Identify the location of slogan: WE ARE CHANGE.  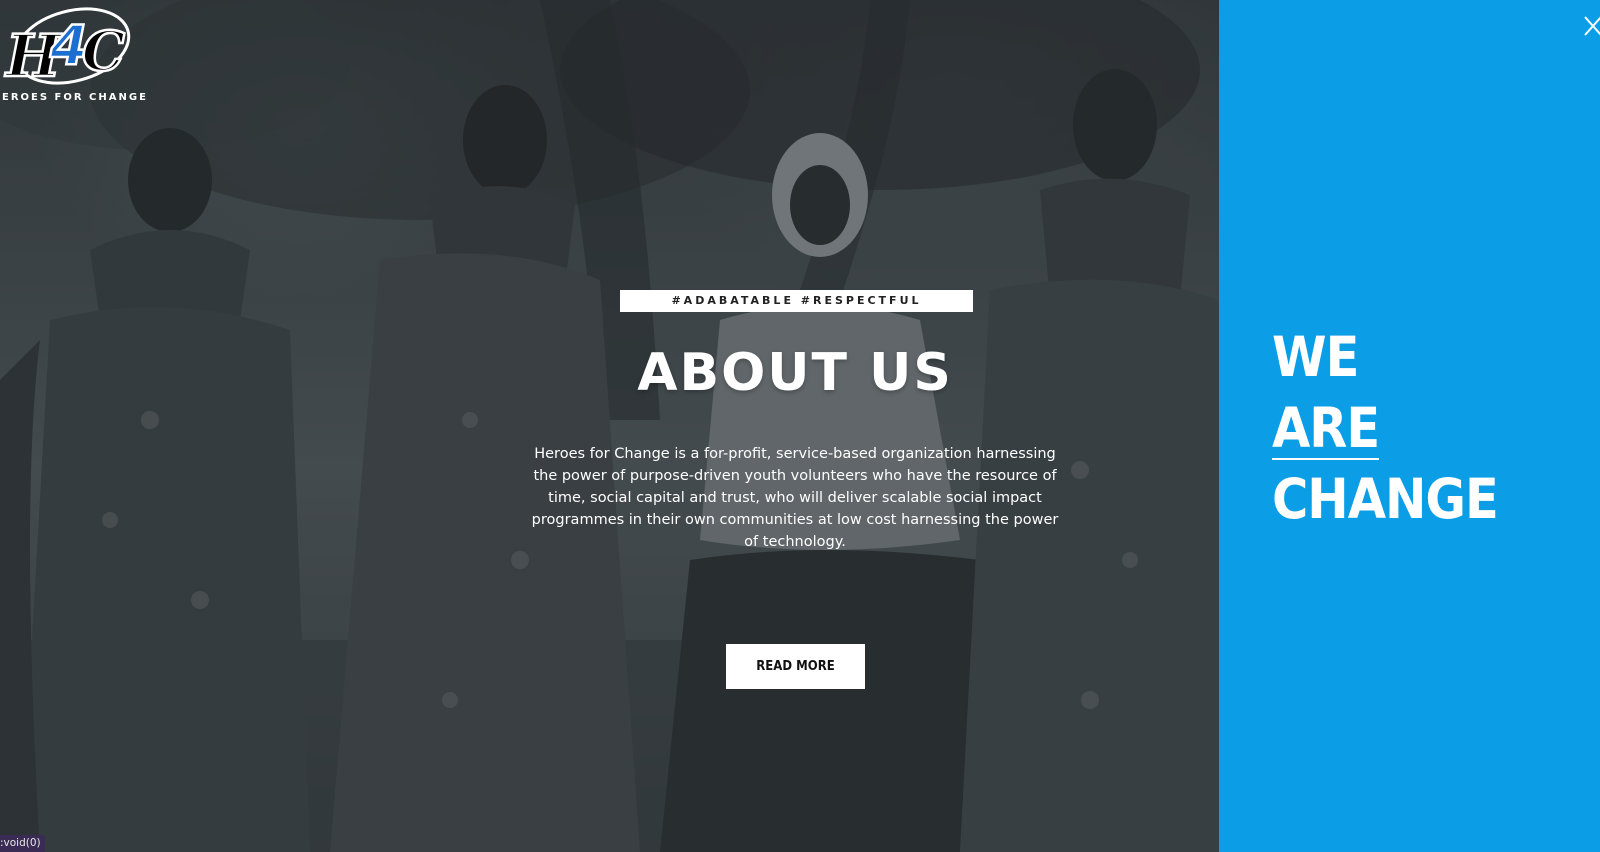
(1432, 428).